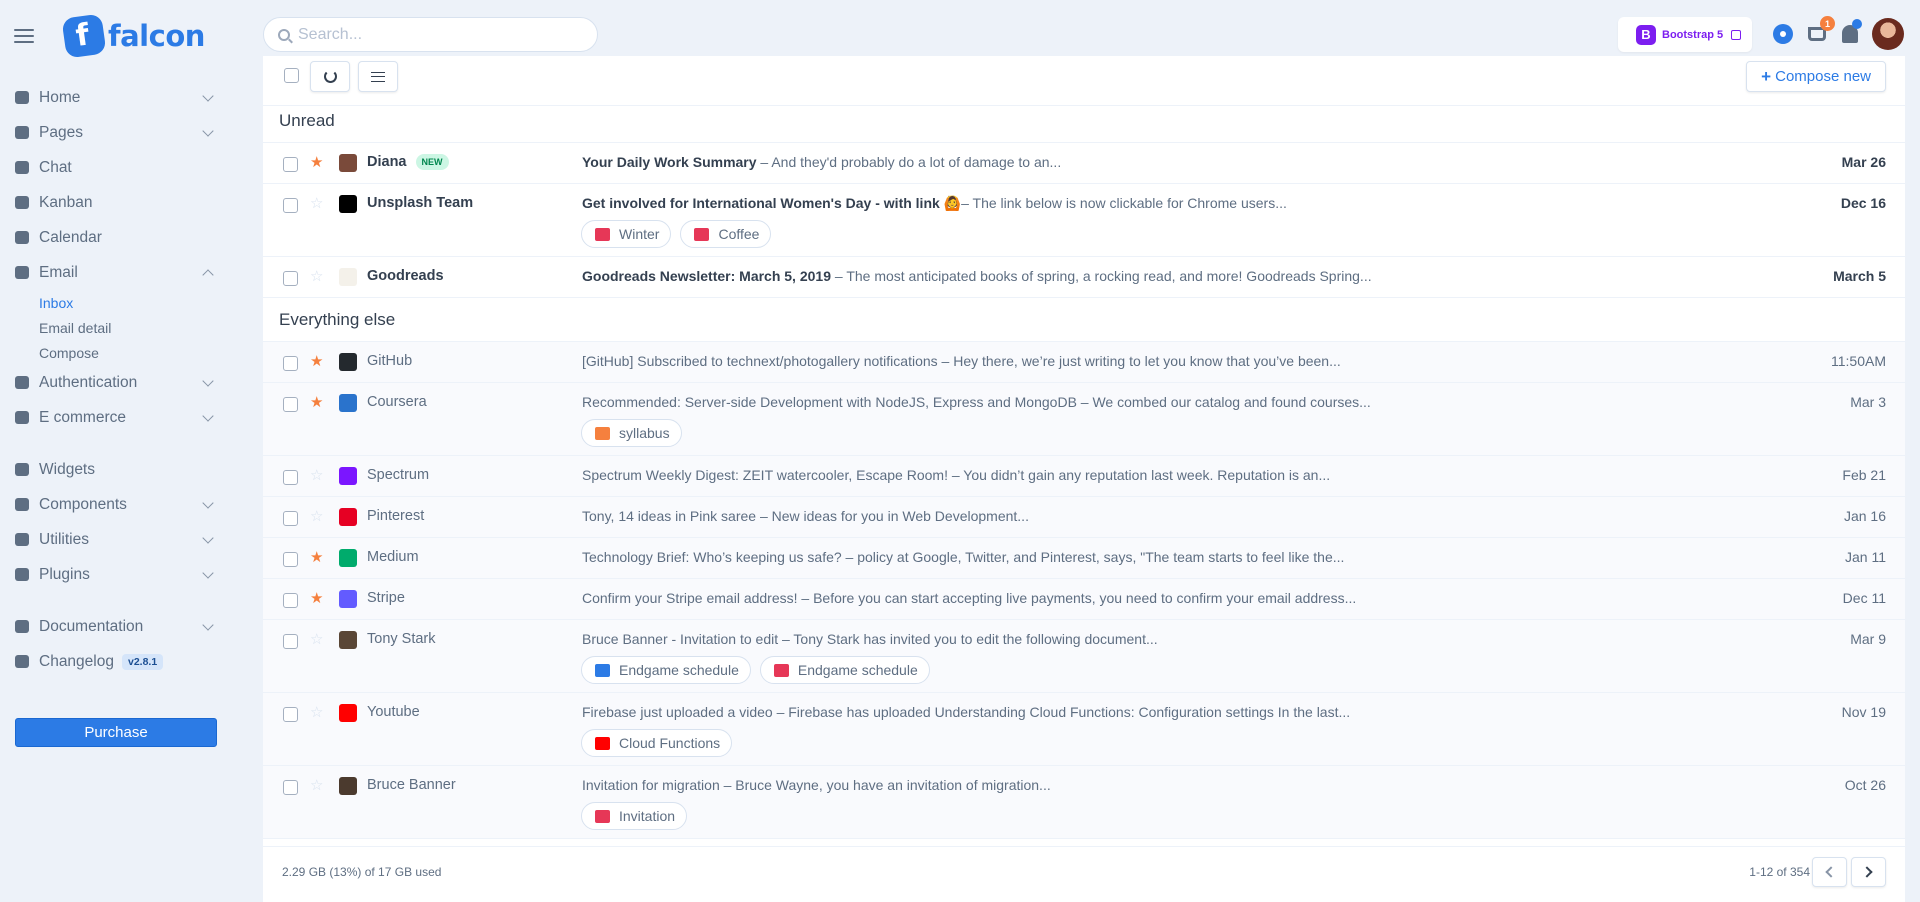 The height and width of the screenshot is (902, 1920). What do you see at coordinates (116, 732) in the screenshot?
I see `purchase-button: Purchase` at bounding box center [116, 732].